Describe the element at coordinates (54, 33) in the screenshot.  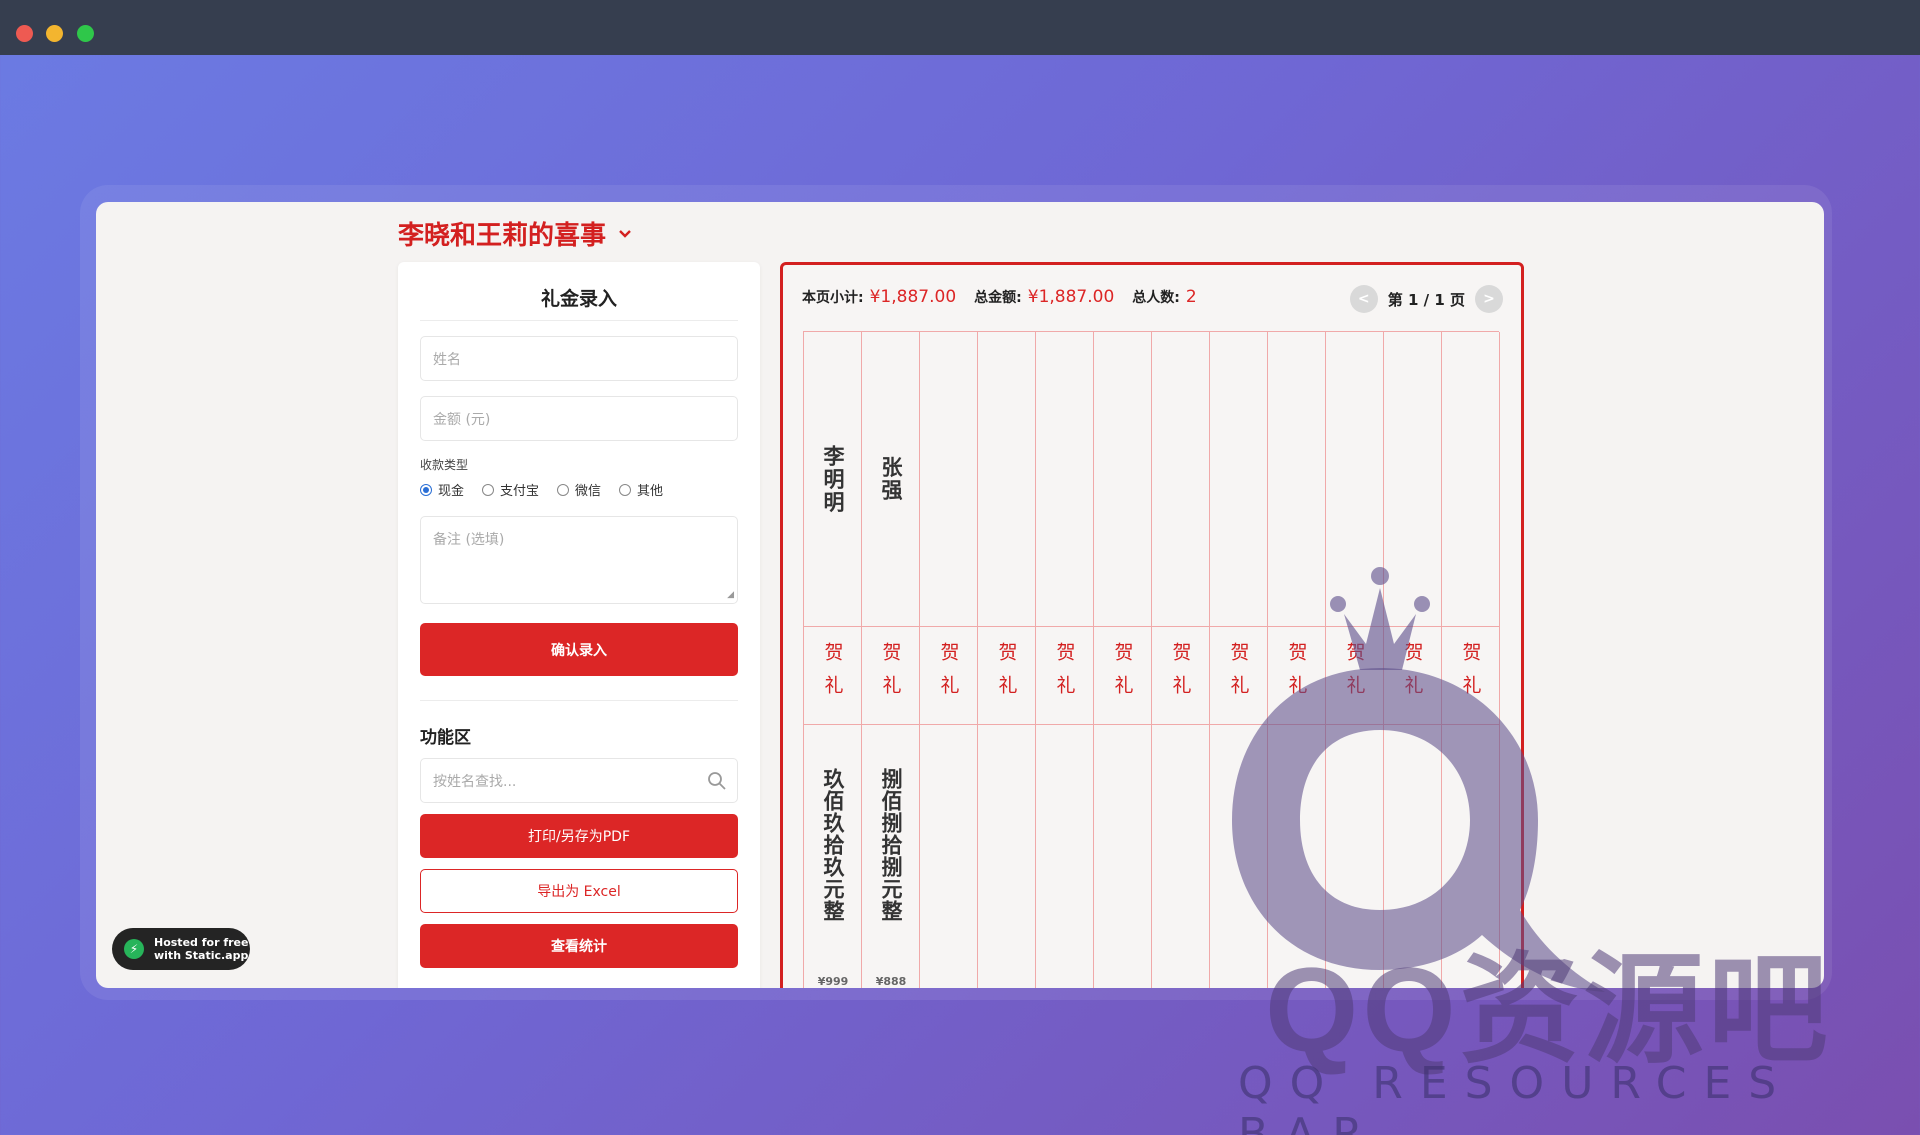
I see `minimize-window-button` at that location.